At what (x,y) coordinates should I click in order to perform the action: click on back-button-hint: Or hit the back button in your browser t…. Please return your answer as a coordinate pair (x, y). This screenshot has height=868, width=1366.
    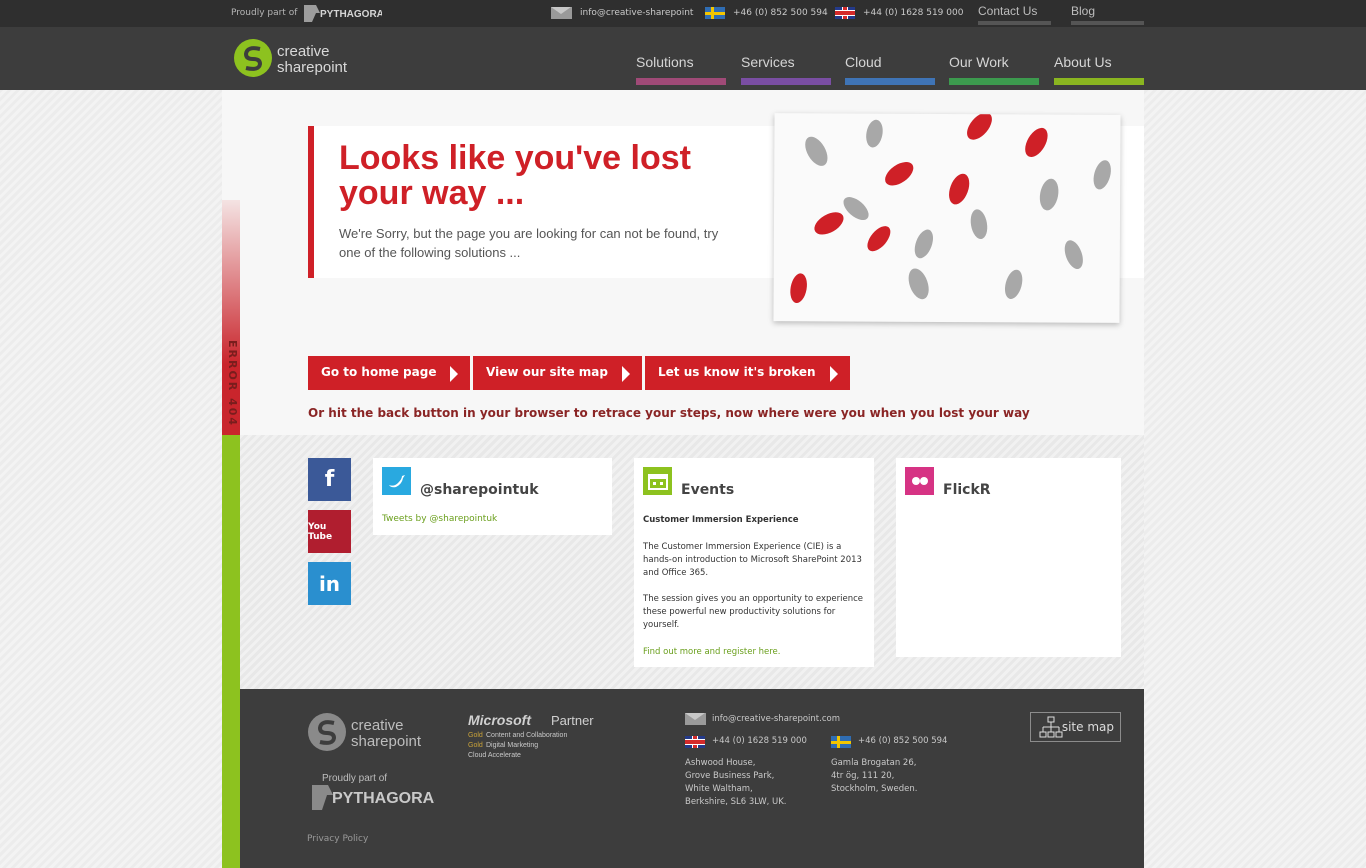
    Looking at the image, I should click on (669, 413).